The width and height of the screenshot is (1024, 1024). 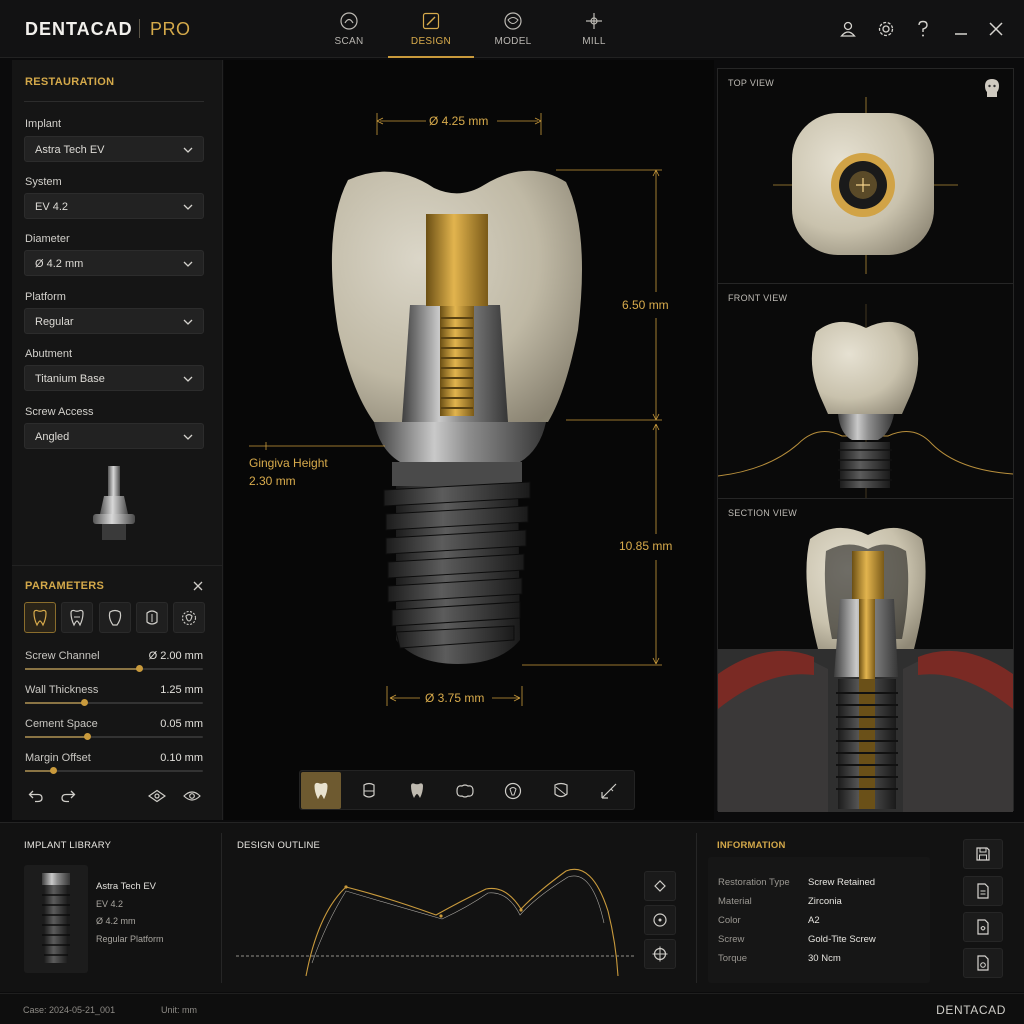 I want to click on screw-access-label: Screw Access, so click(x=59, y=412).